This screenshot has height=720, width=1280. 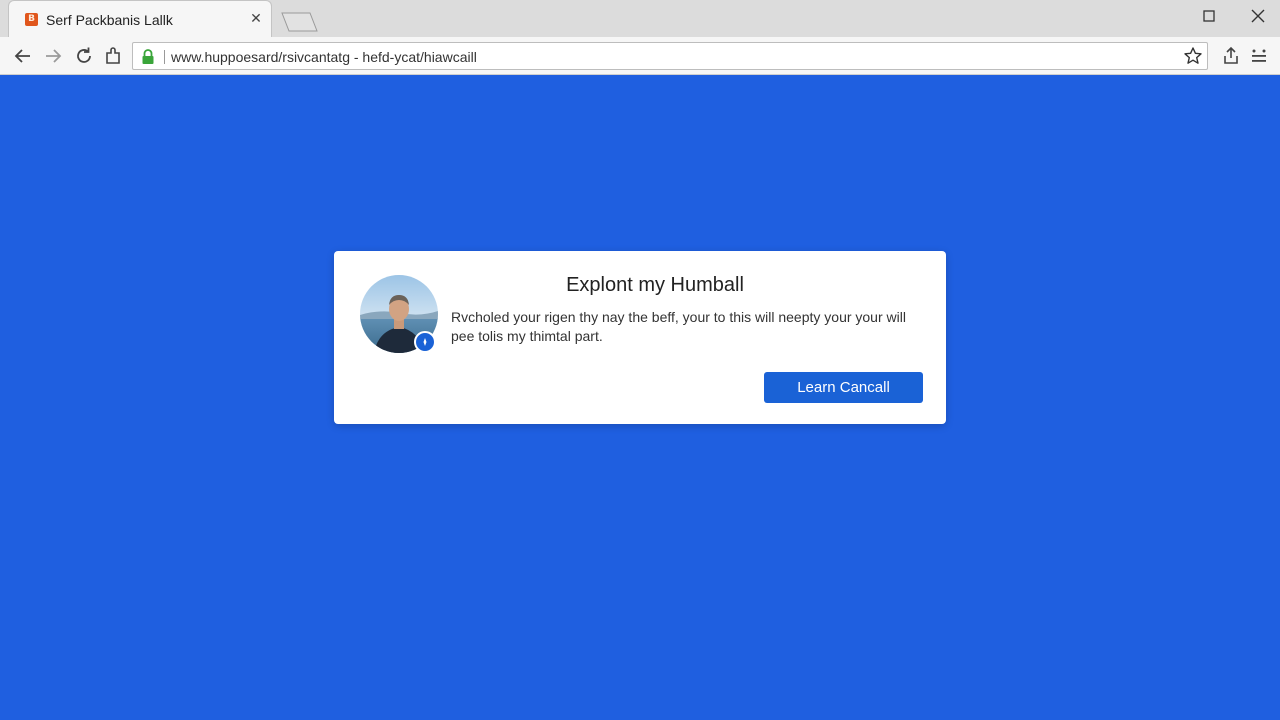 What do you see at coordinates (655, 285) in the screenshot?
I see `dialog-title: Explont my Humball` at bounding box center [655, 285].